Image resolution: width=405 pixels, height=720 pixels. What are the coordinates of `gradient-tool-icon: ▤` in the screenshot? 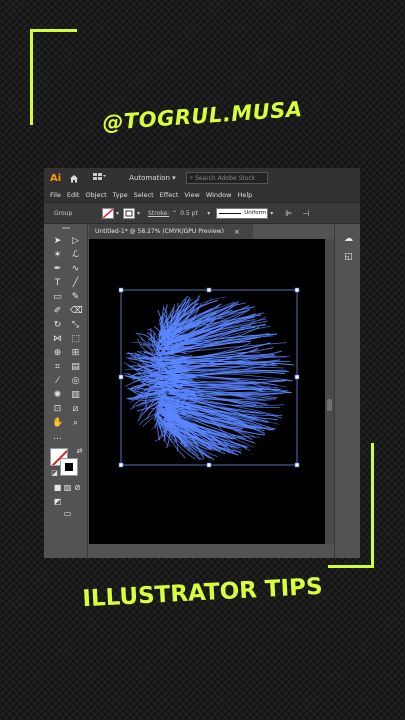 It's located at (75, 367).